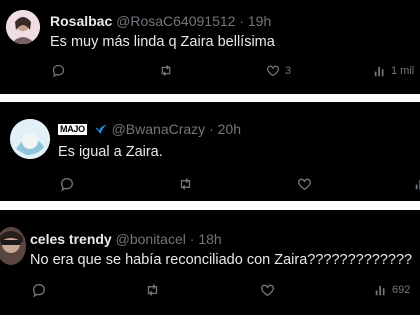 The image size is (420, 315). Describe the element at coordinates (401, 290) in the screenshot. I see `view-count: 692` at that location.